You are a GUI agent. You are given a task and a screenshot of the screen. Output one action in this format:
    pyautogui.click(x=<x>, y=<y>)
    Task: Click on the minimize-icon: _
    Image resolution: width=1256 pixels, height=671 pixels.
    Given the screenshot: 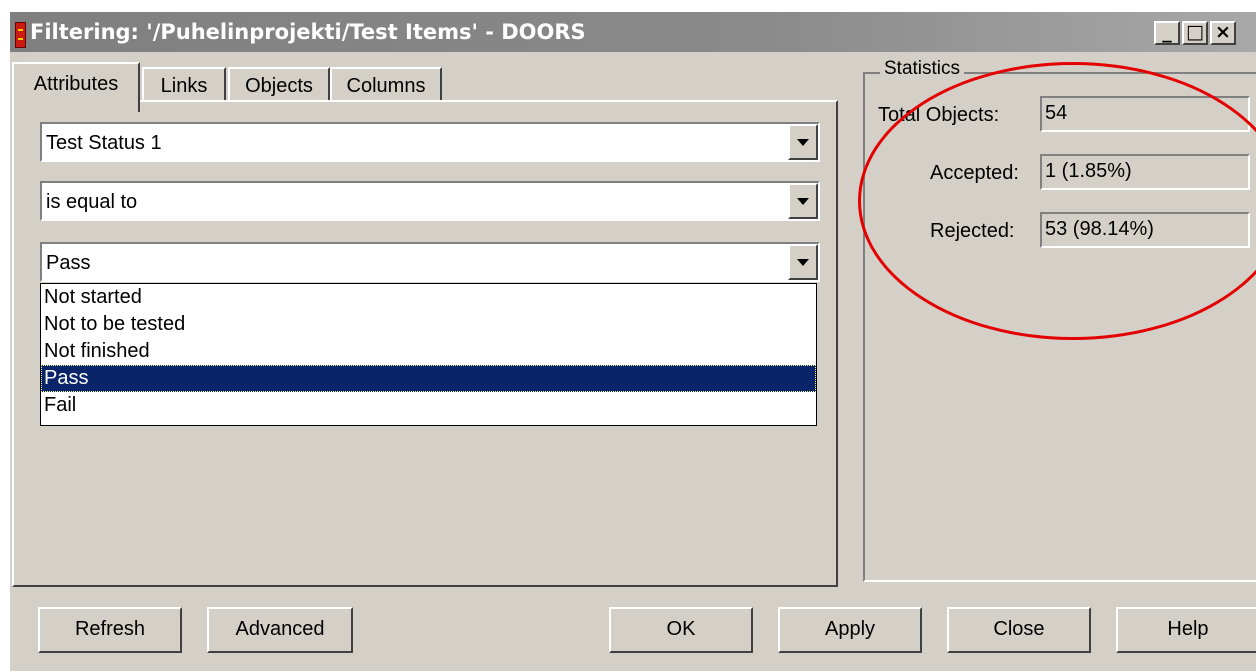 What is the action you would take?
    pyautogui.click(x=1167, y=32)
    